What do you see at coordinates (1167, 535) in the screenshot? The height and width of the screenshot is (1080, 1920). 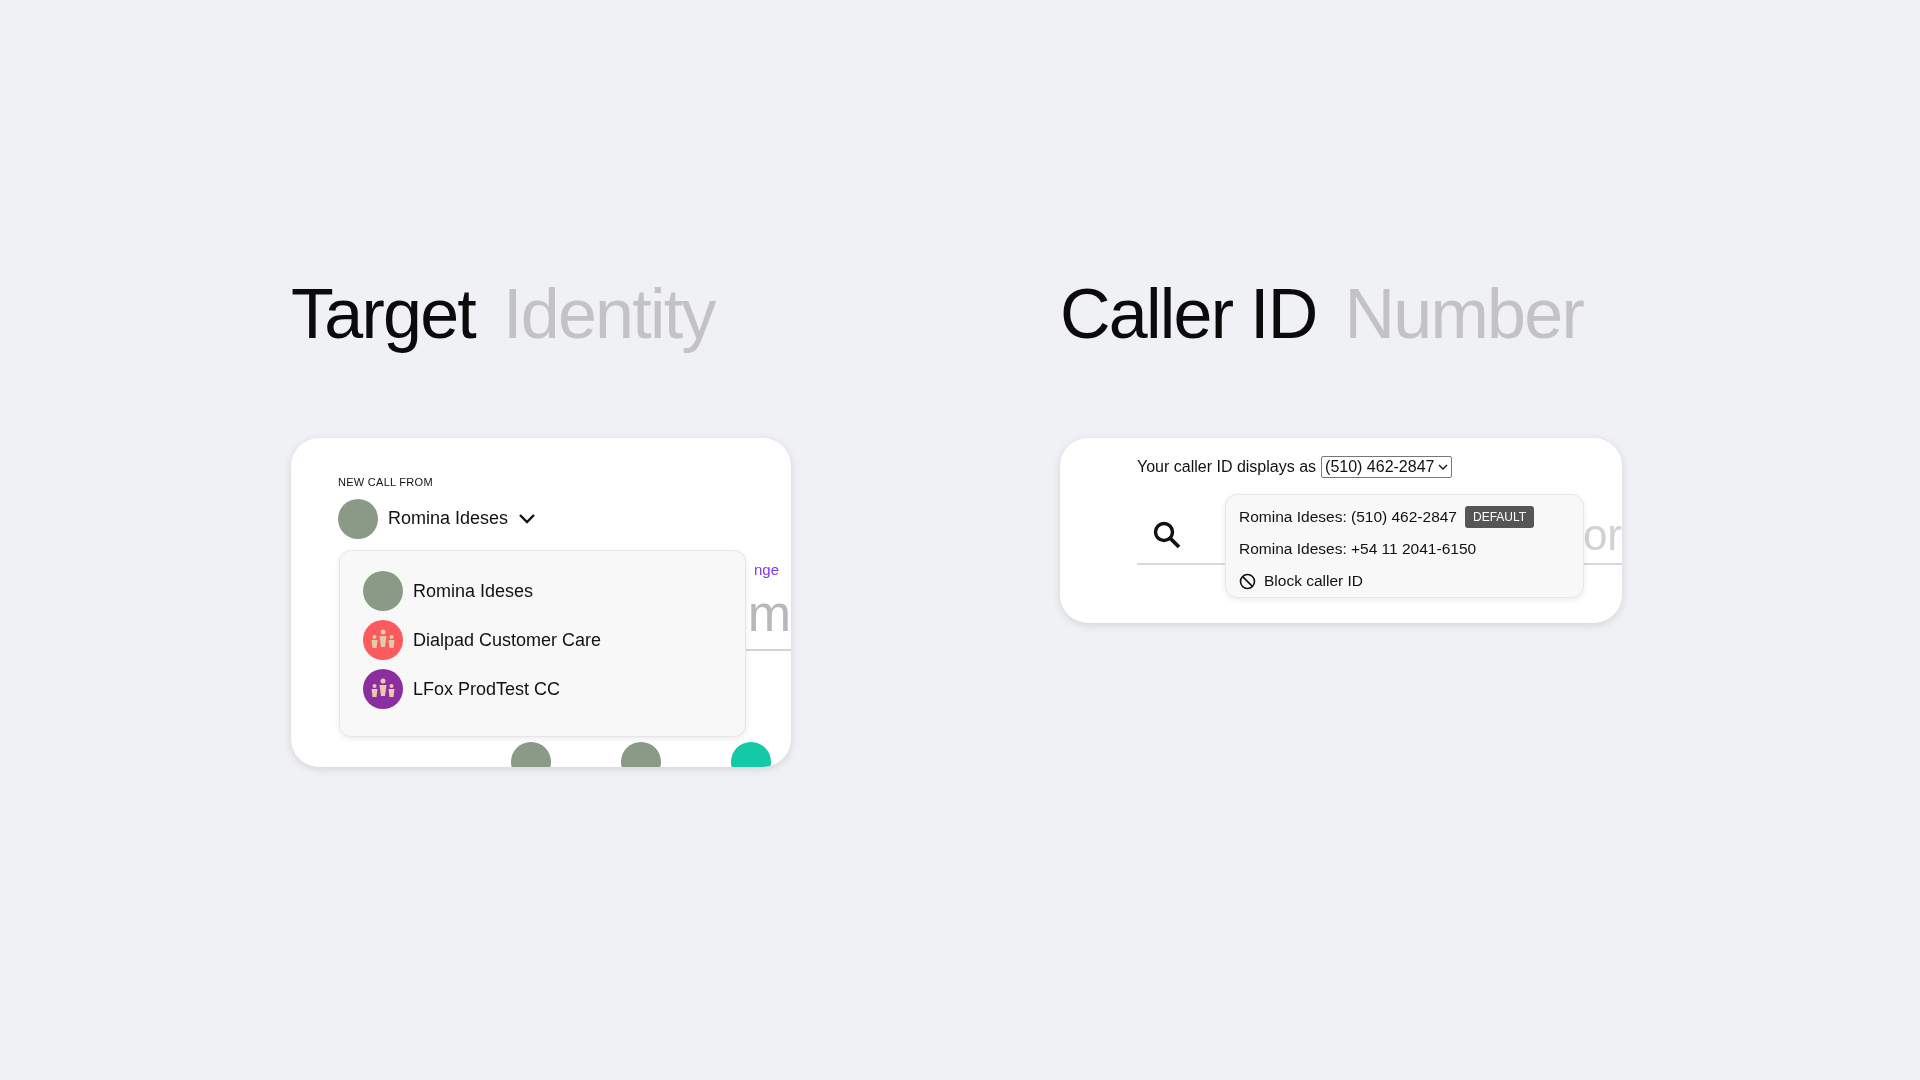 I see `search-icon` at bounding box center [1167, 535].